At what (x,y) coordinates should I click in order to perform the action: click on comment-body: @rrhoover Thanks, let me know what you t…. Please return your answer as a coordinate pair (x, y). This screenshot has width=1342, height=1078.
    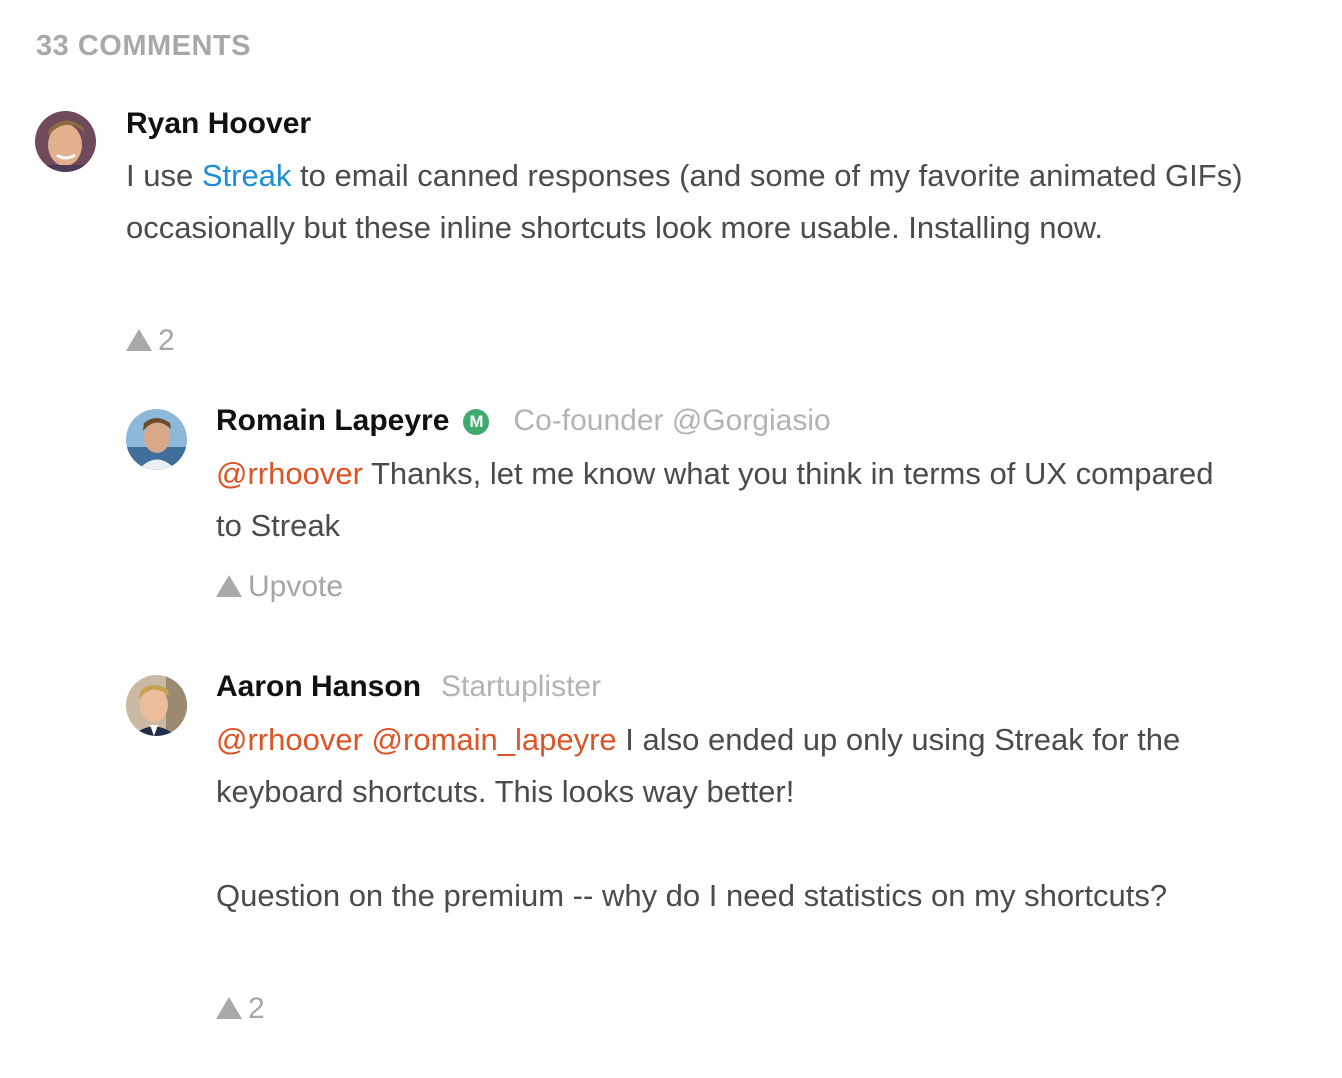
    Looking at the image, I should click on (715, 499).